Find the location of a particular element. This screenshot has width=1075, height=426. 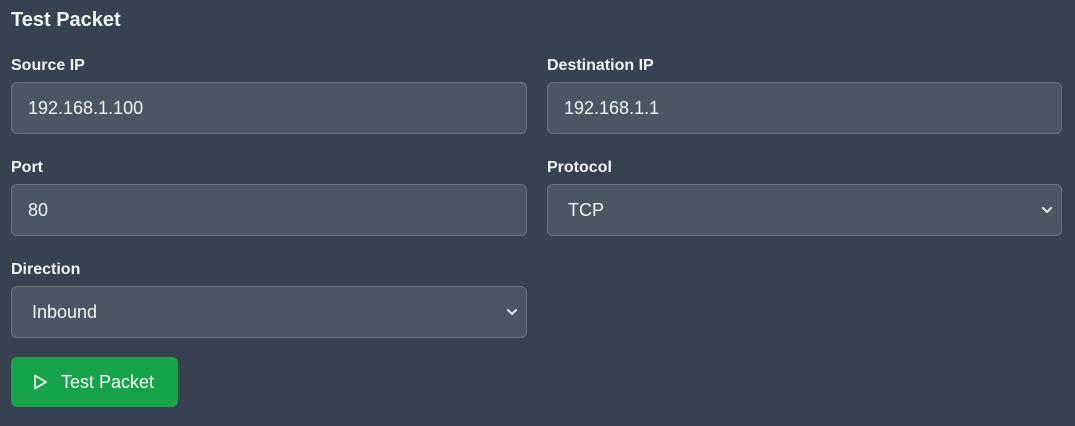

protocol-selected-value: TCP is located at coordinates (586, 210).